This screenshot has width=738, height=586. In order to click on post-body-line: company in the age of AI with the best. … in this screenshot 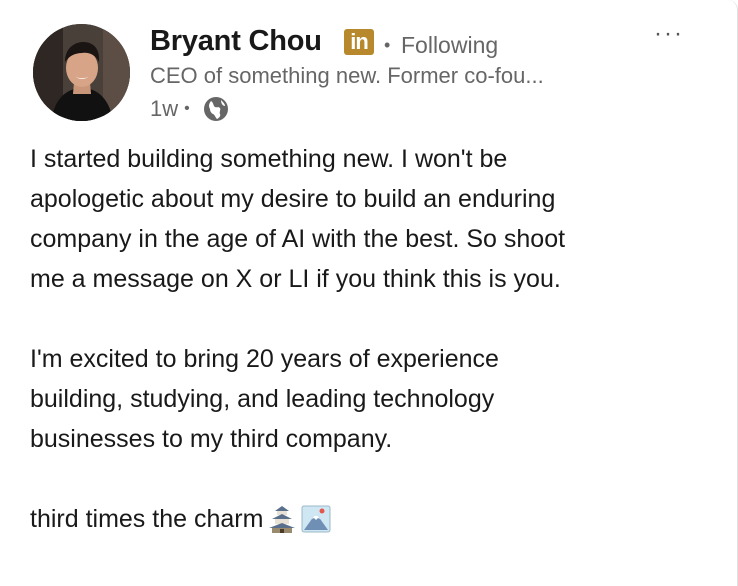, I will do `click(298, 239)`.